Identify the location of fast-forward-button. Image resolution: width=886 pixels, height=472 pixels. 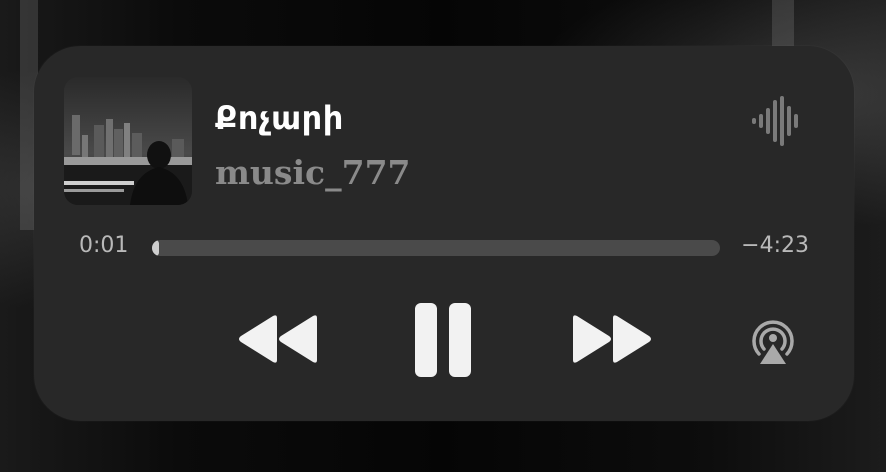
(611, 339).